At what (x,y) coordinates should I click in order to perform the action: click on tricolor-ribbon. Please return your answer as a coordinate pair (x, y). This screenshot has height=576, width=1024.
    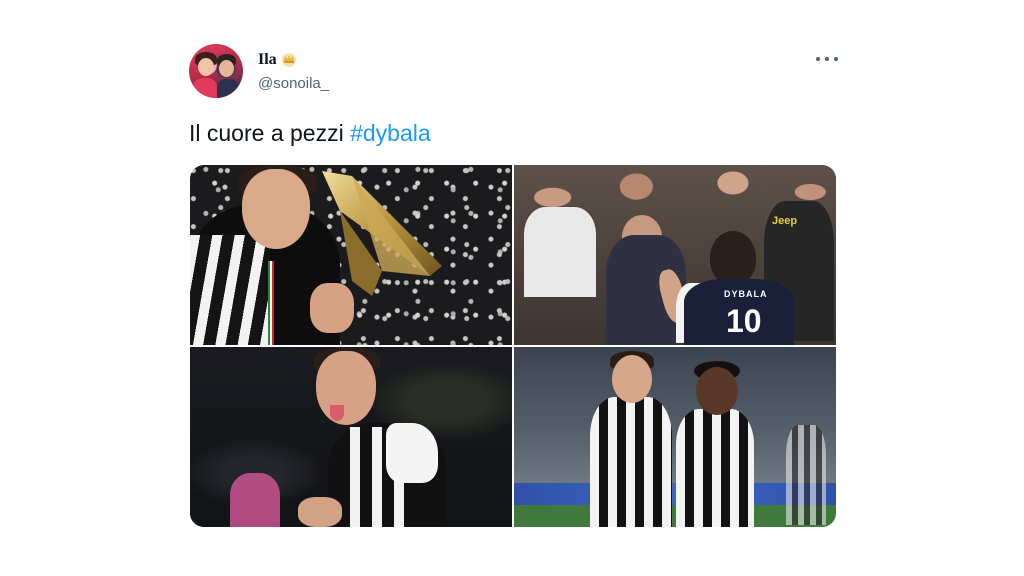
    Looking at the image, I should click on (271, 303).